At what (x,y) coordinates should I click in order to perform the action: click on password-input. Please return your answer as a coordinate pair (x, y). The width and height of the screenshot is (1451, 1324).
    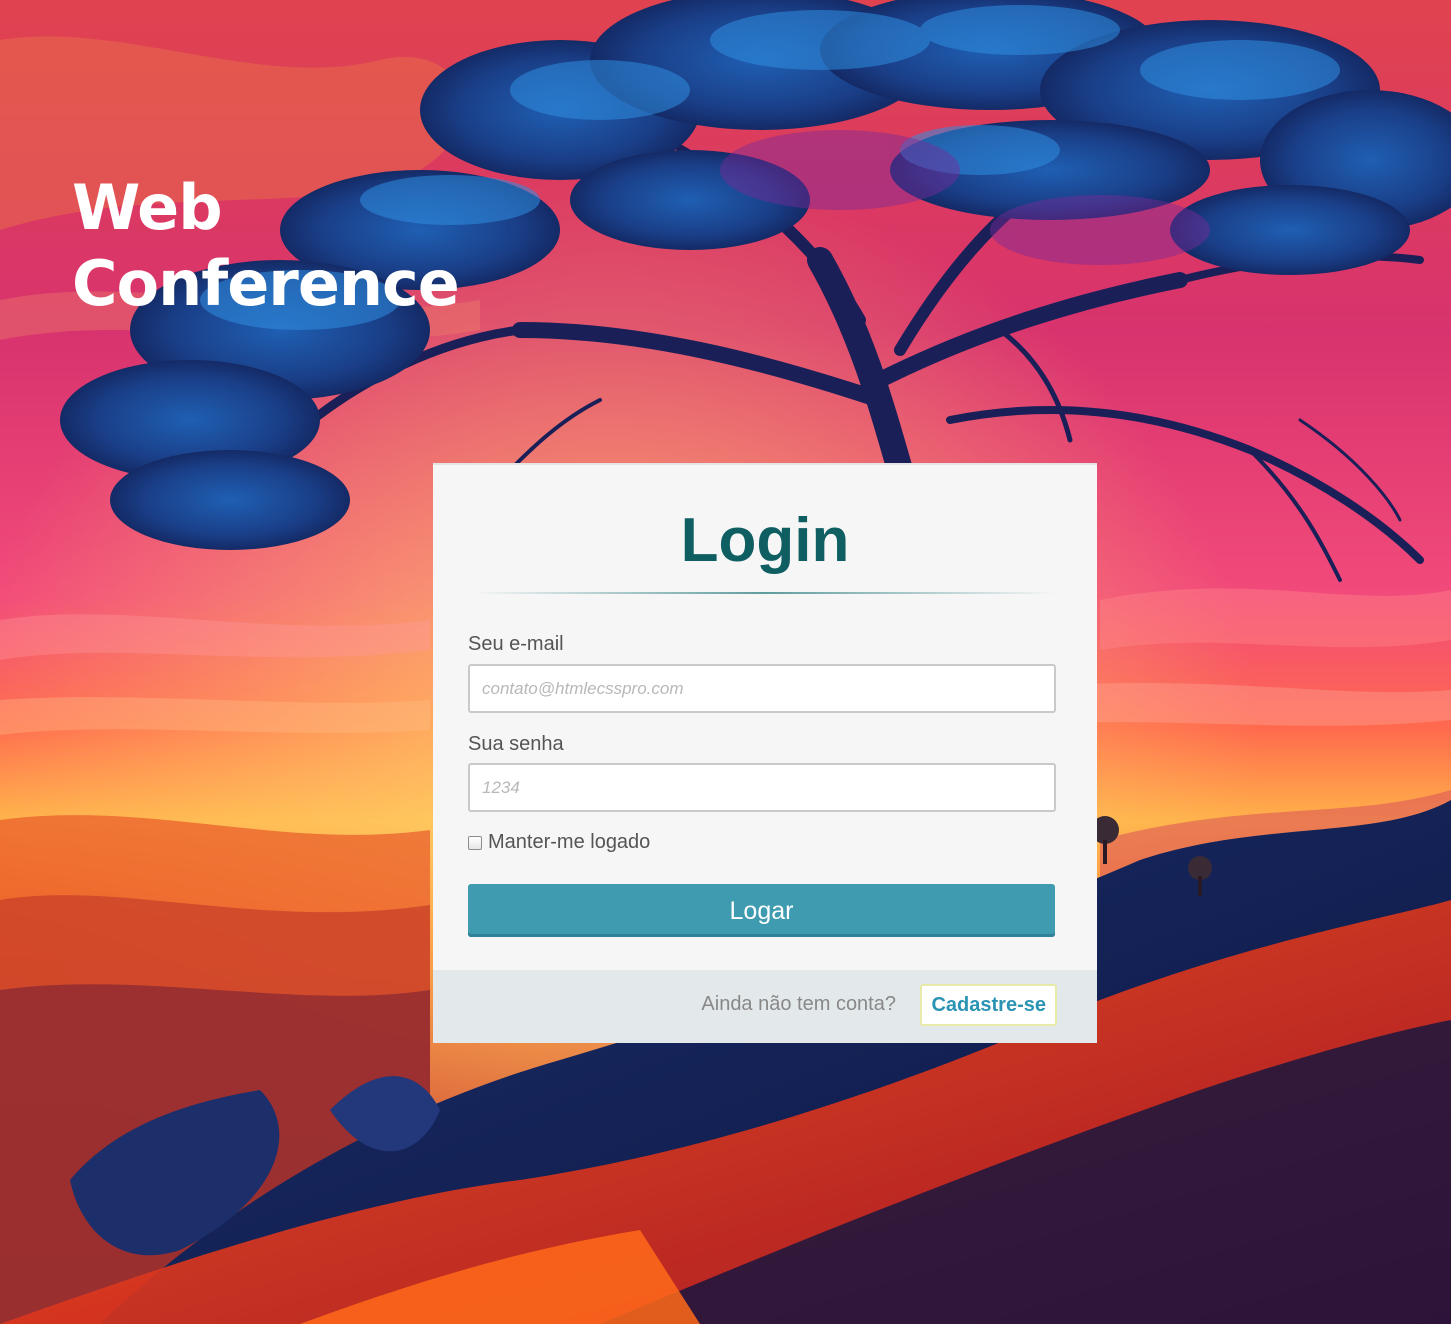
    Looking at the image, I should click on (762, 787).